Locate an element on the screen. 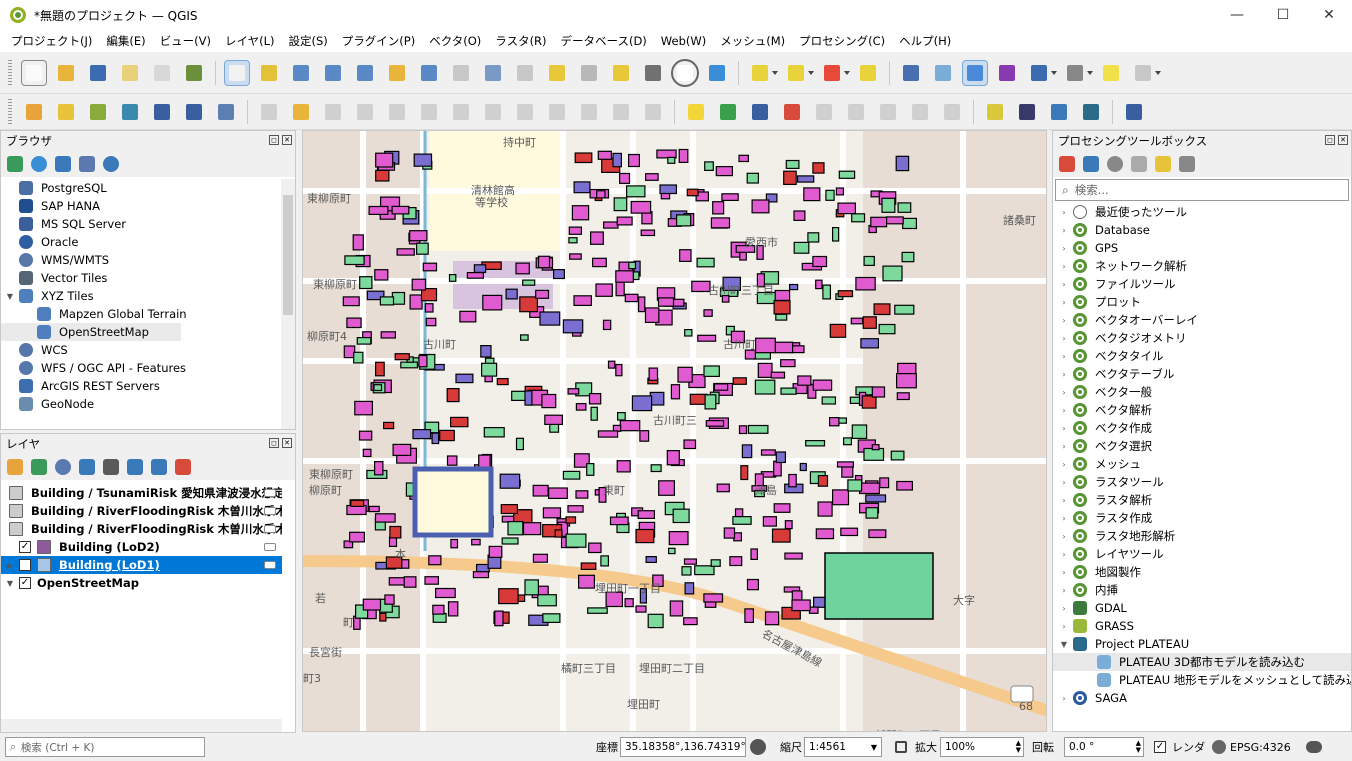 The width and height of the screenshot is (1352, 761). close-button: ✕ is located at coordinates (1329, 15).